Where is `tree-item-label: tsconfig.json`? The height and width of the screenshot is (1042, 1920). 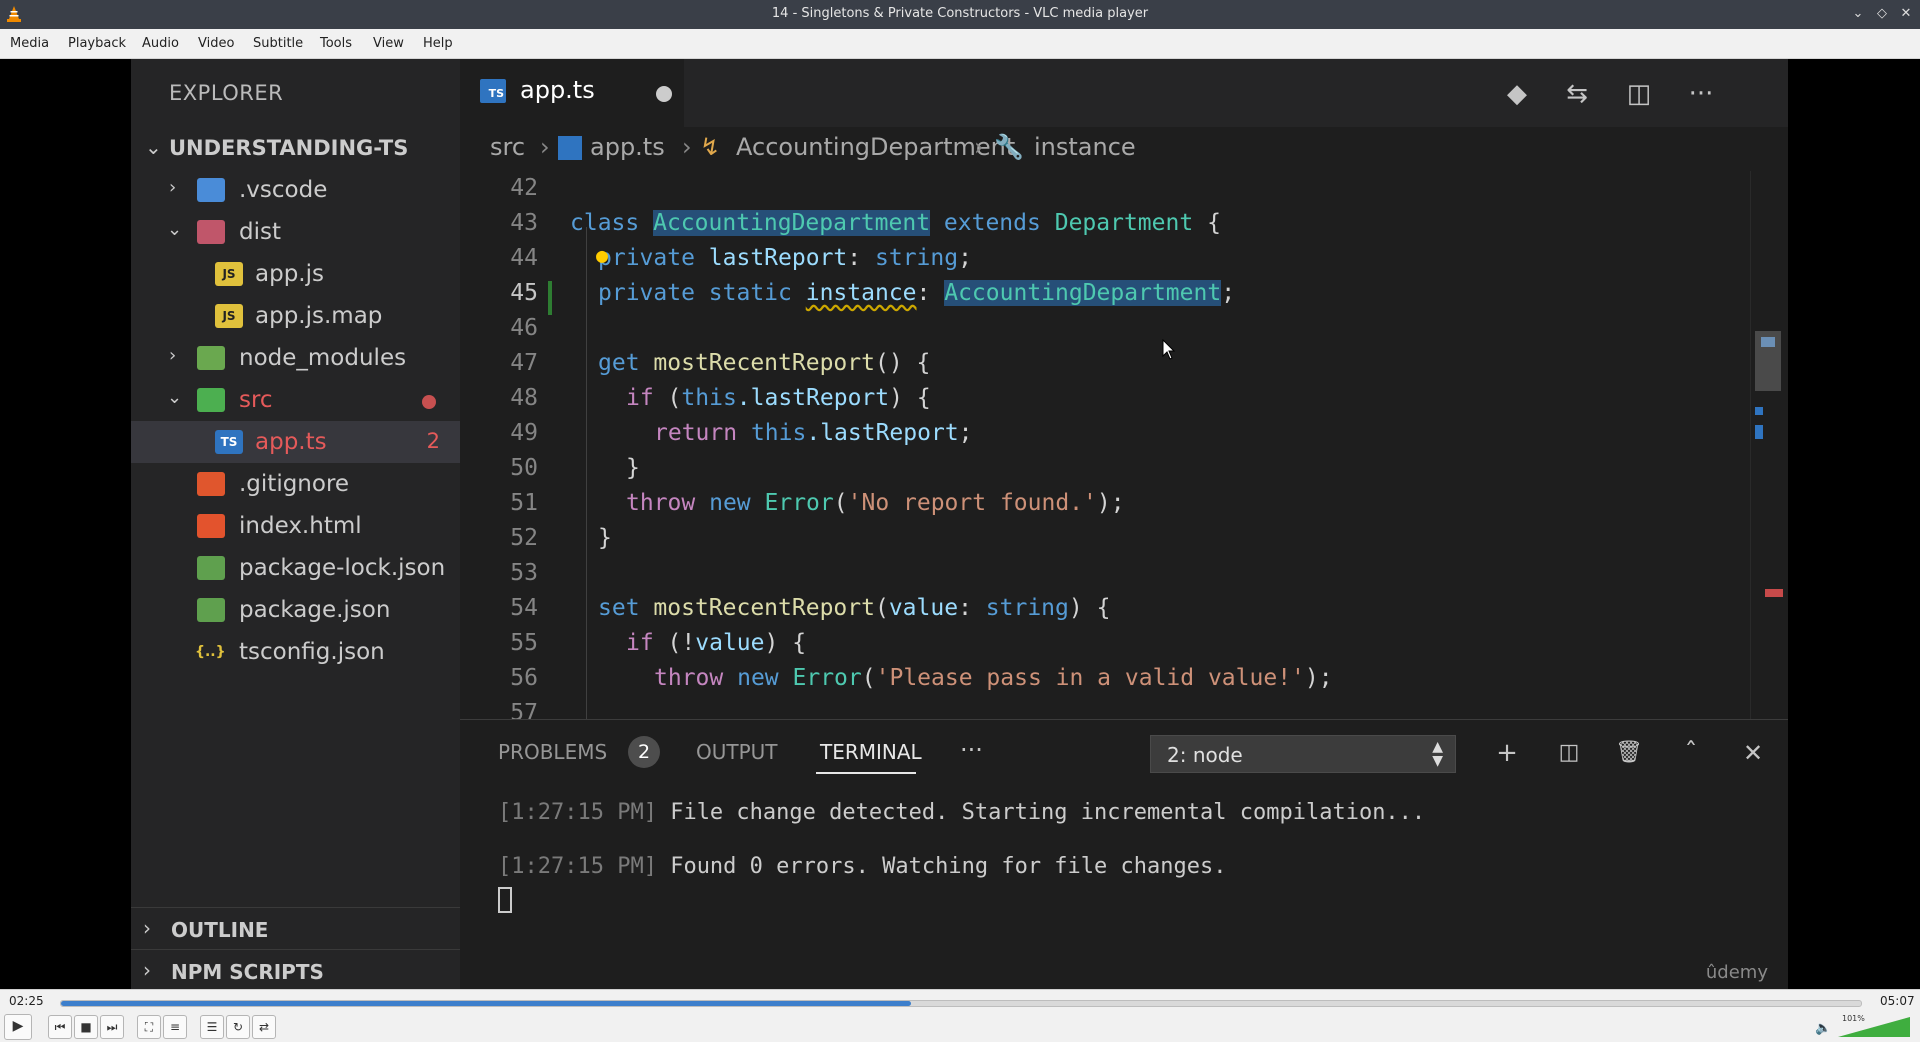 tree-item-label: tsconfig.json is located at coordinates (312, 652).